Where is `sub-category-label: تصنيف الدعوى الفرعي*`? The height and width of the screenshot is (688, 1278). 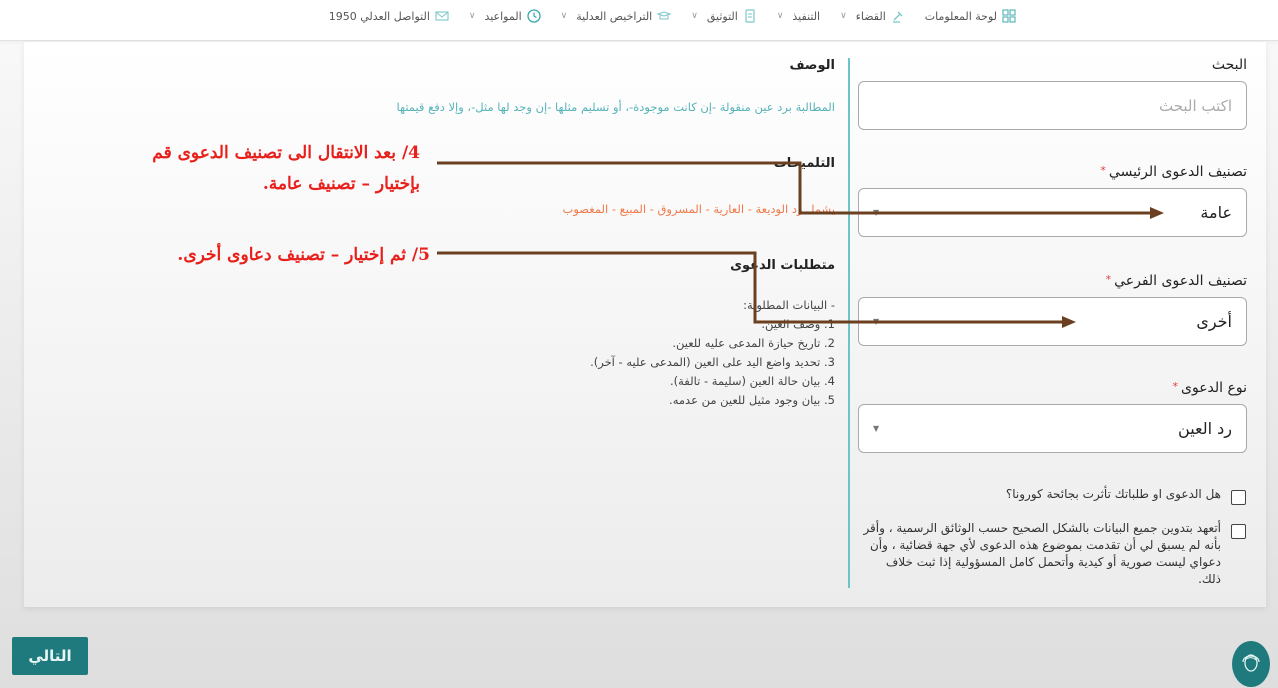
sub-category-label: تصنيف الدعوى الفرعي* is located at coordinates (1052, 281).